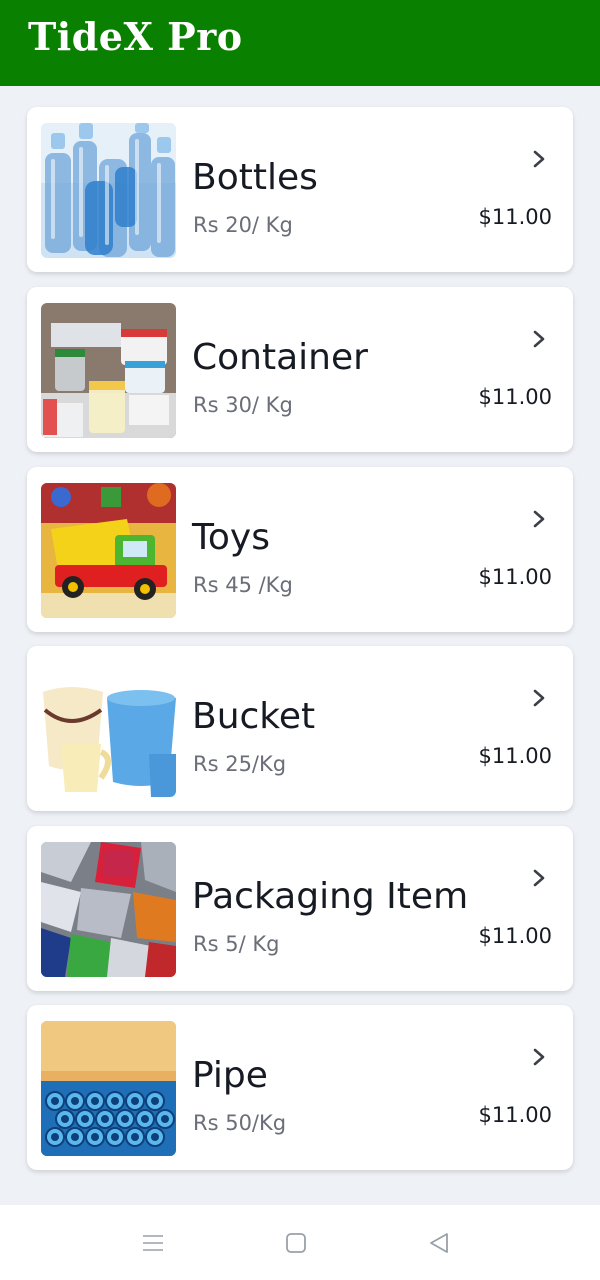 This screenshot has height=1280, width=600. Describe the element at coordinates (108, 550) in the screenshot. I see `toys-image` at that location.